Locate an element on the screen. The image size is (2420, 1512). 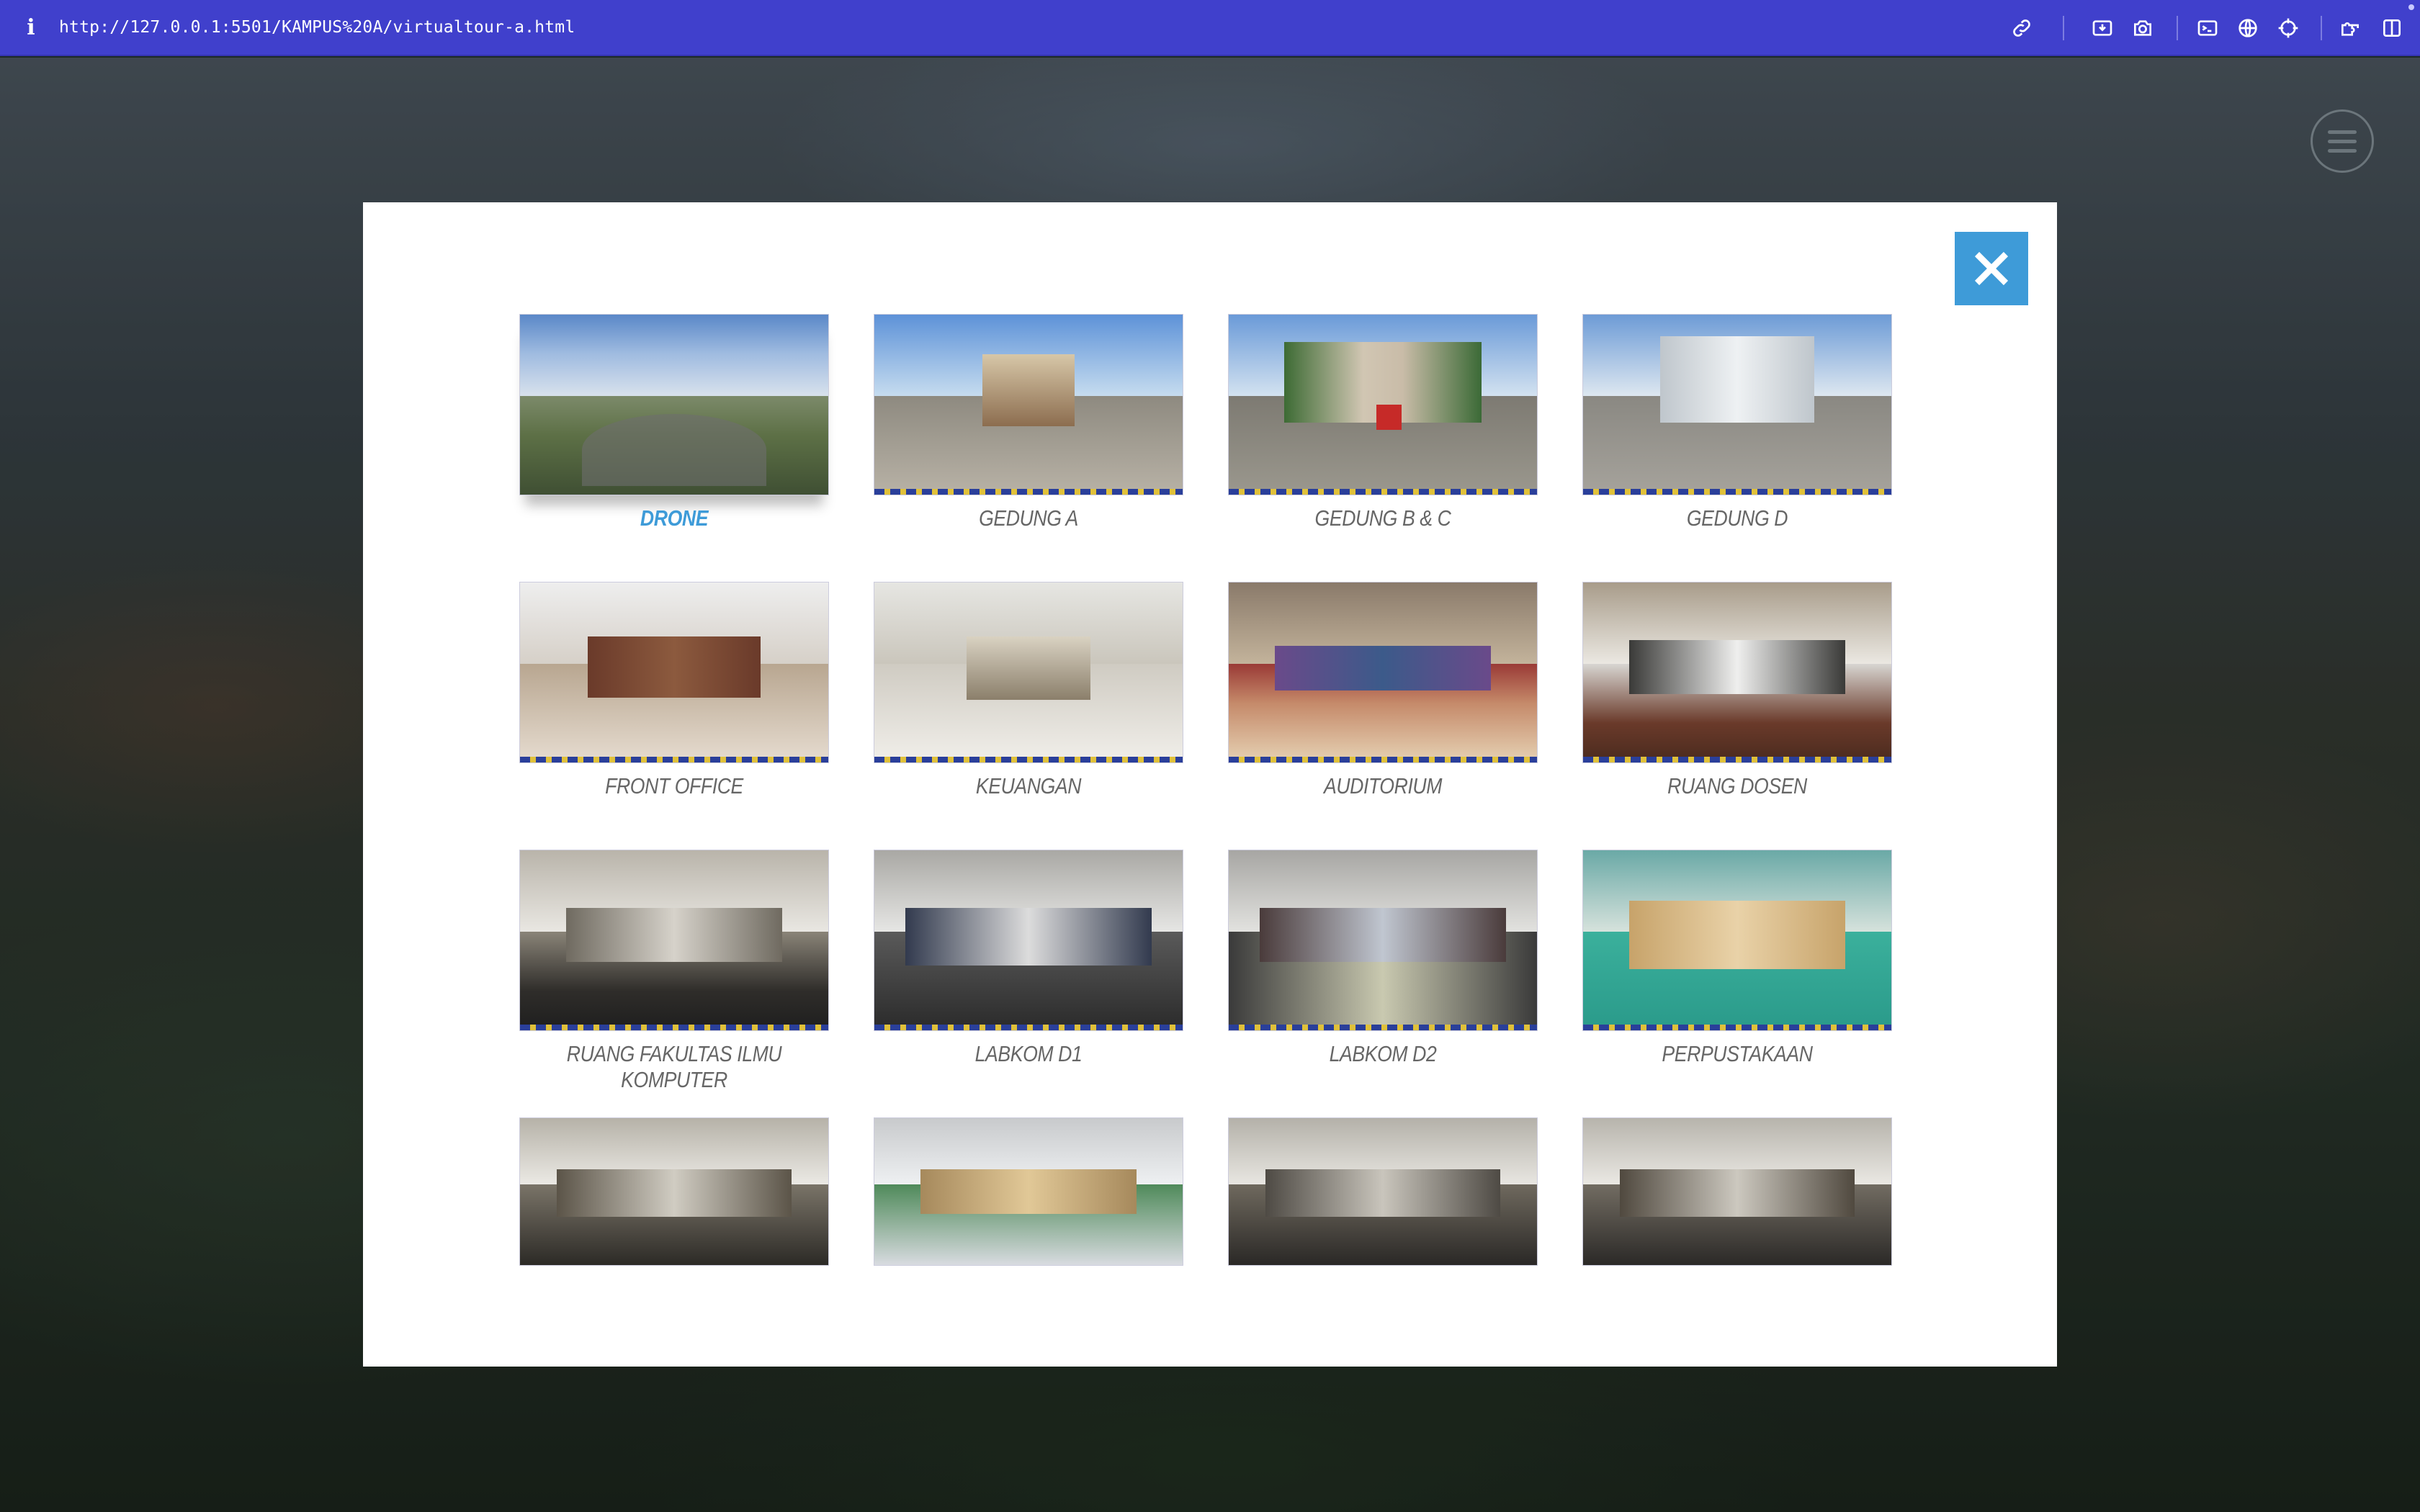
notification-dot is located at coordinates (2411, 7).